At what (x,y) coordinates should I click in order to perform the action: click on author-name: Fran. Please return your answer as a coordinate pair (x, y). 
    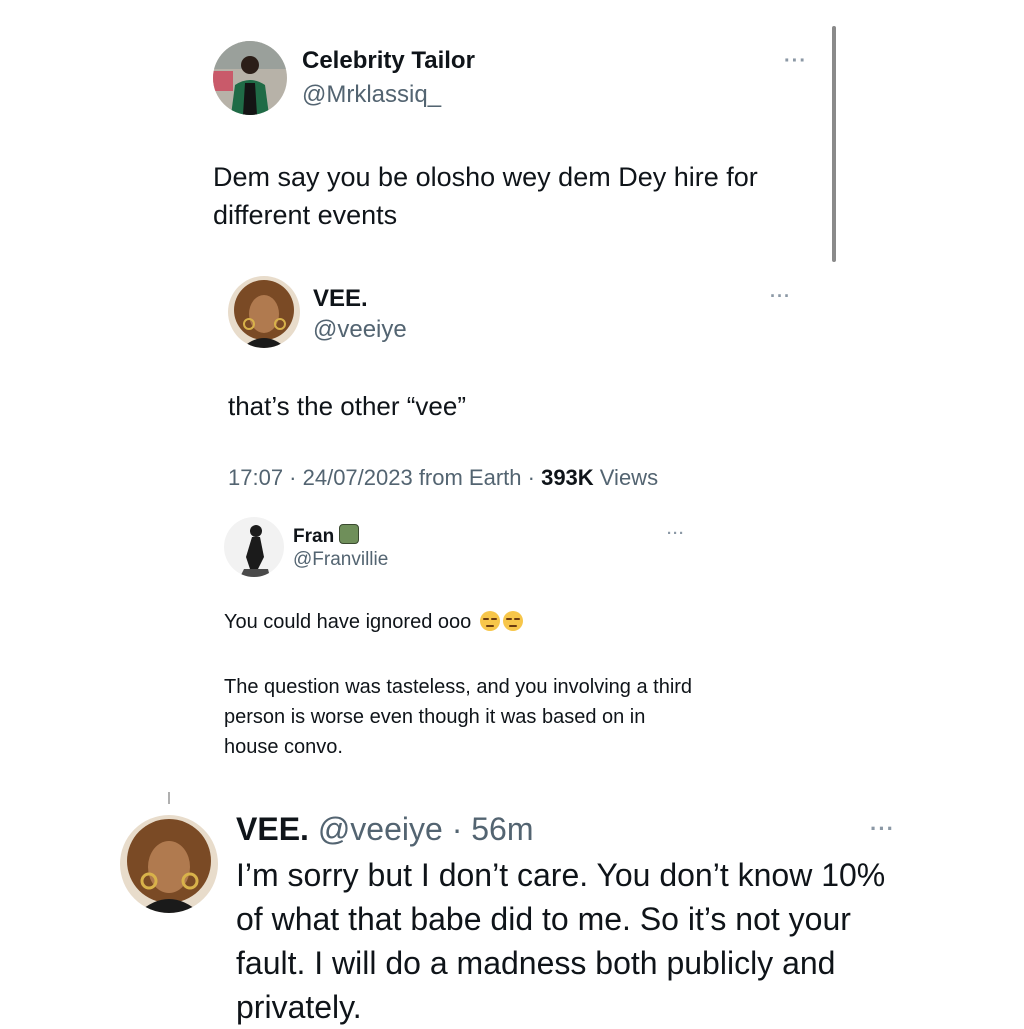
    Looking at the image, I should click on (313, 536).